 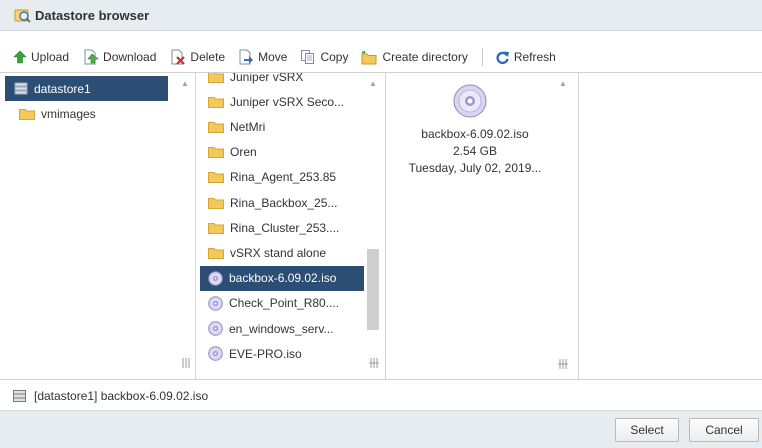 What do you see at coordinates (475, 134) in the screenshot?
I see `preview-file-name: backbox-6.09.02.iso` at bounding box center [475, 134].